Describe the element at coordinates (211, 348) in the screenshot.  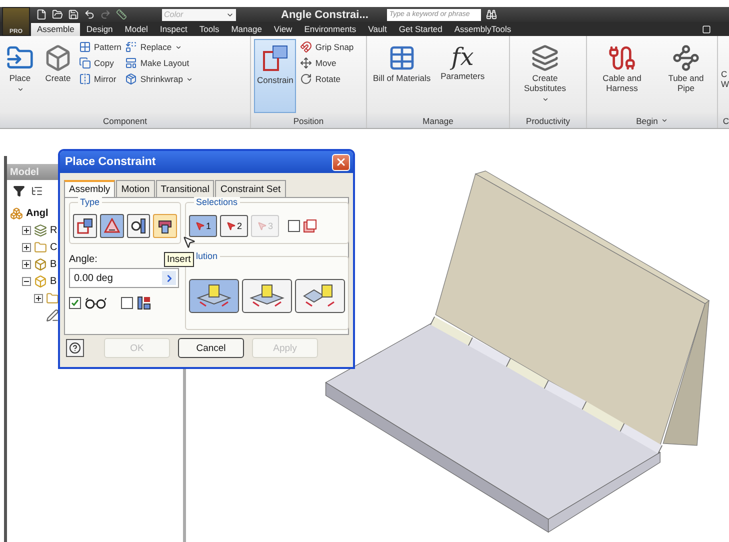
I see `dialog-button: Cancel` at that location.